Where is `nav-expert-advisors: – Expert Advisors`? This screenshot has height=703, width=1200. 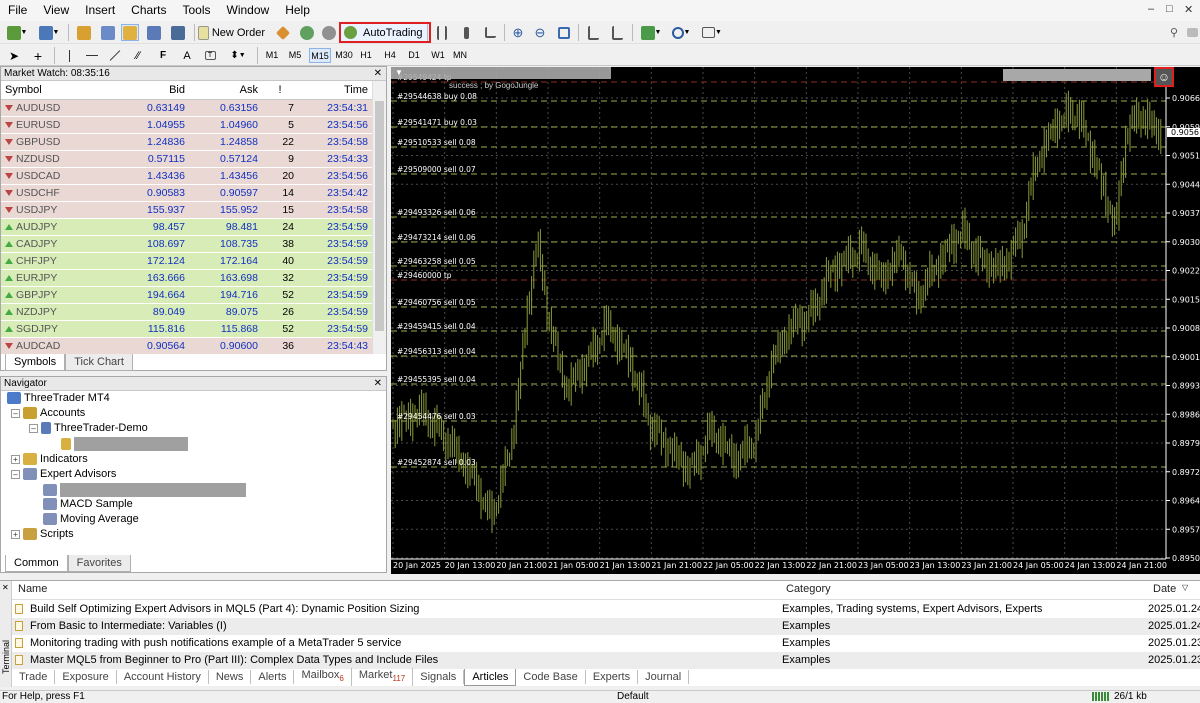
nav-expert-advisors: – Expert Advisors is located at coordinates (63, 474).